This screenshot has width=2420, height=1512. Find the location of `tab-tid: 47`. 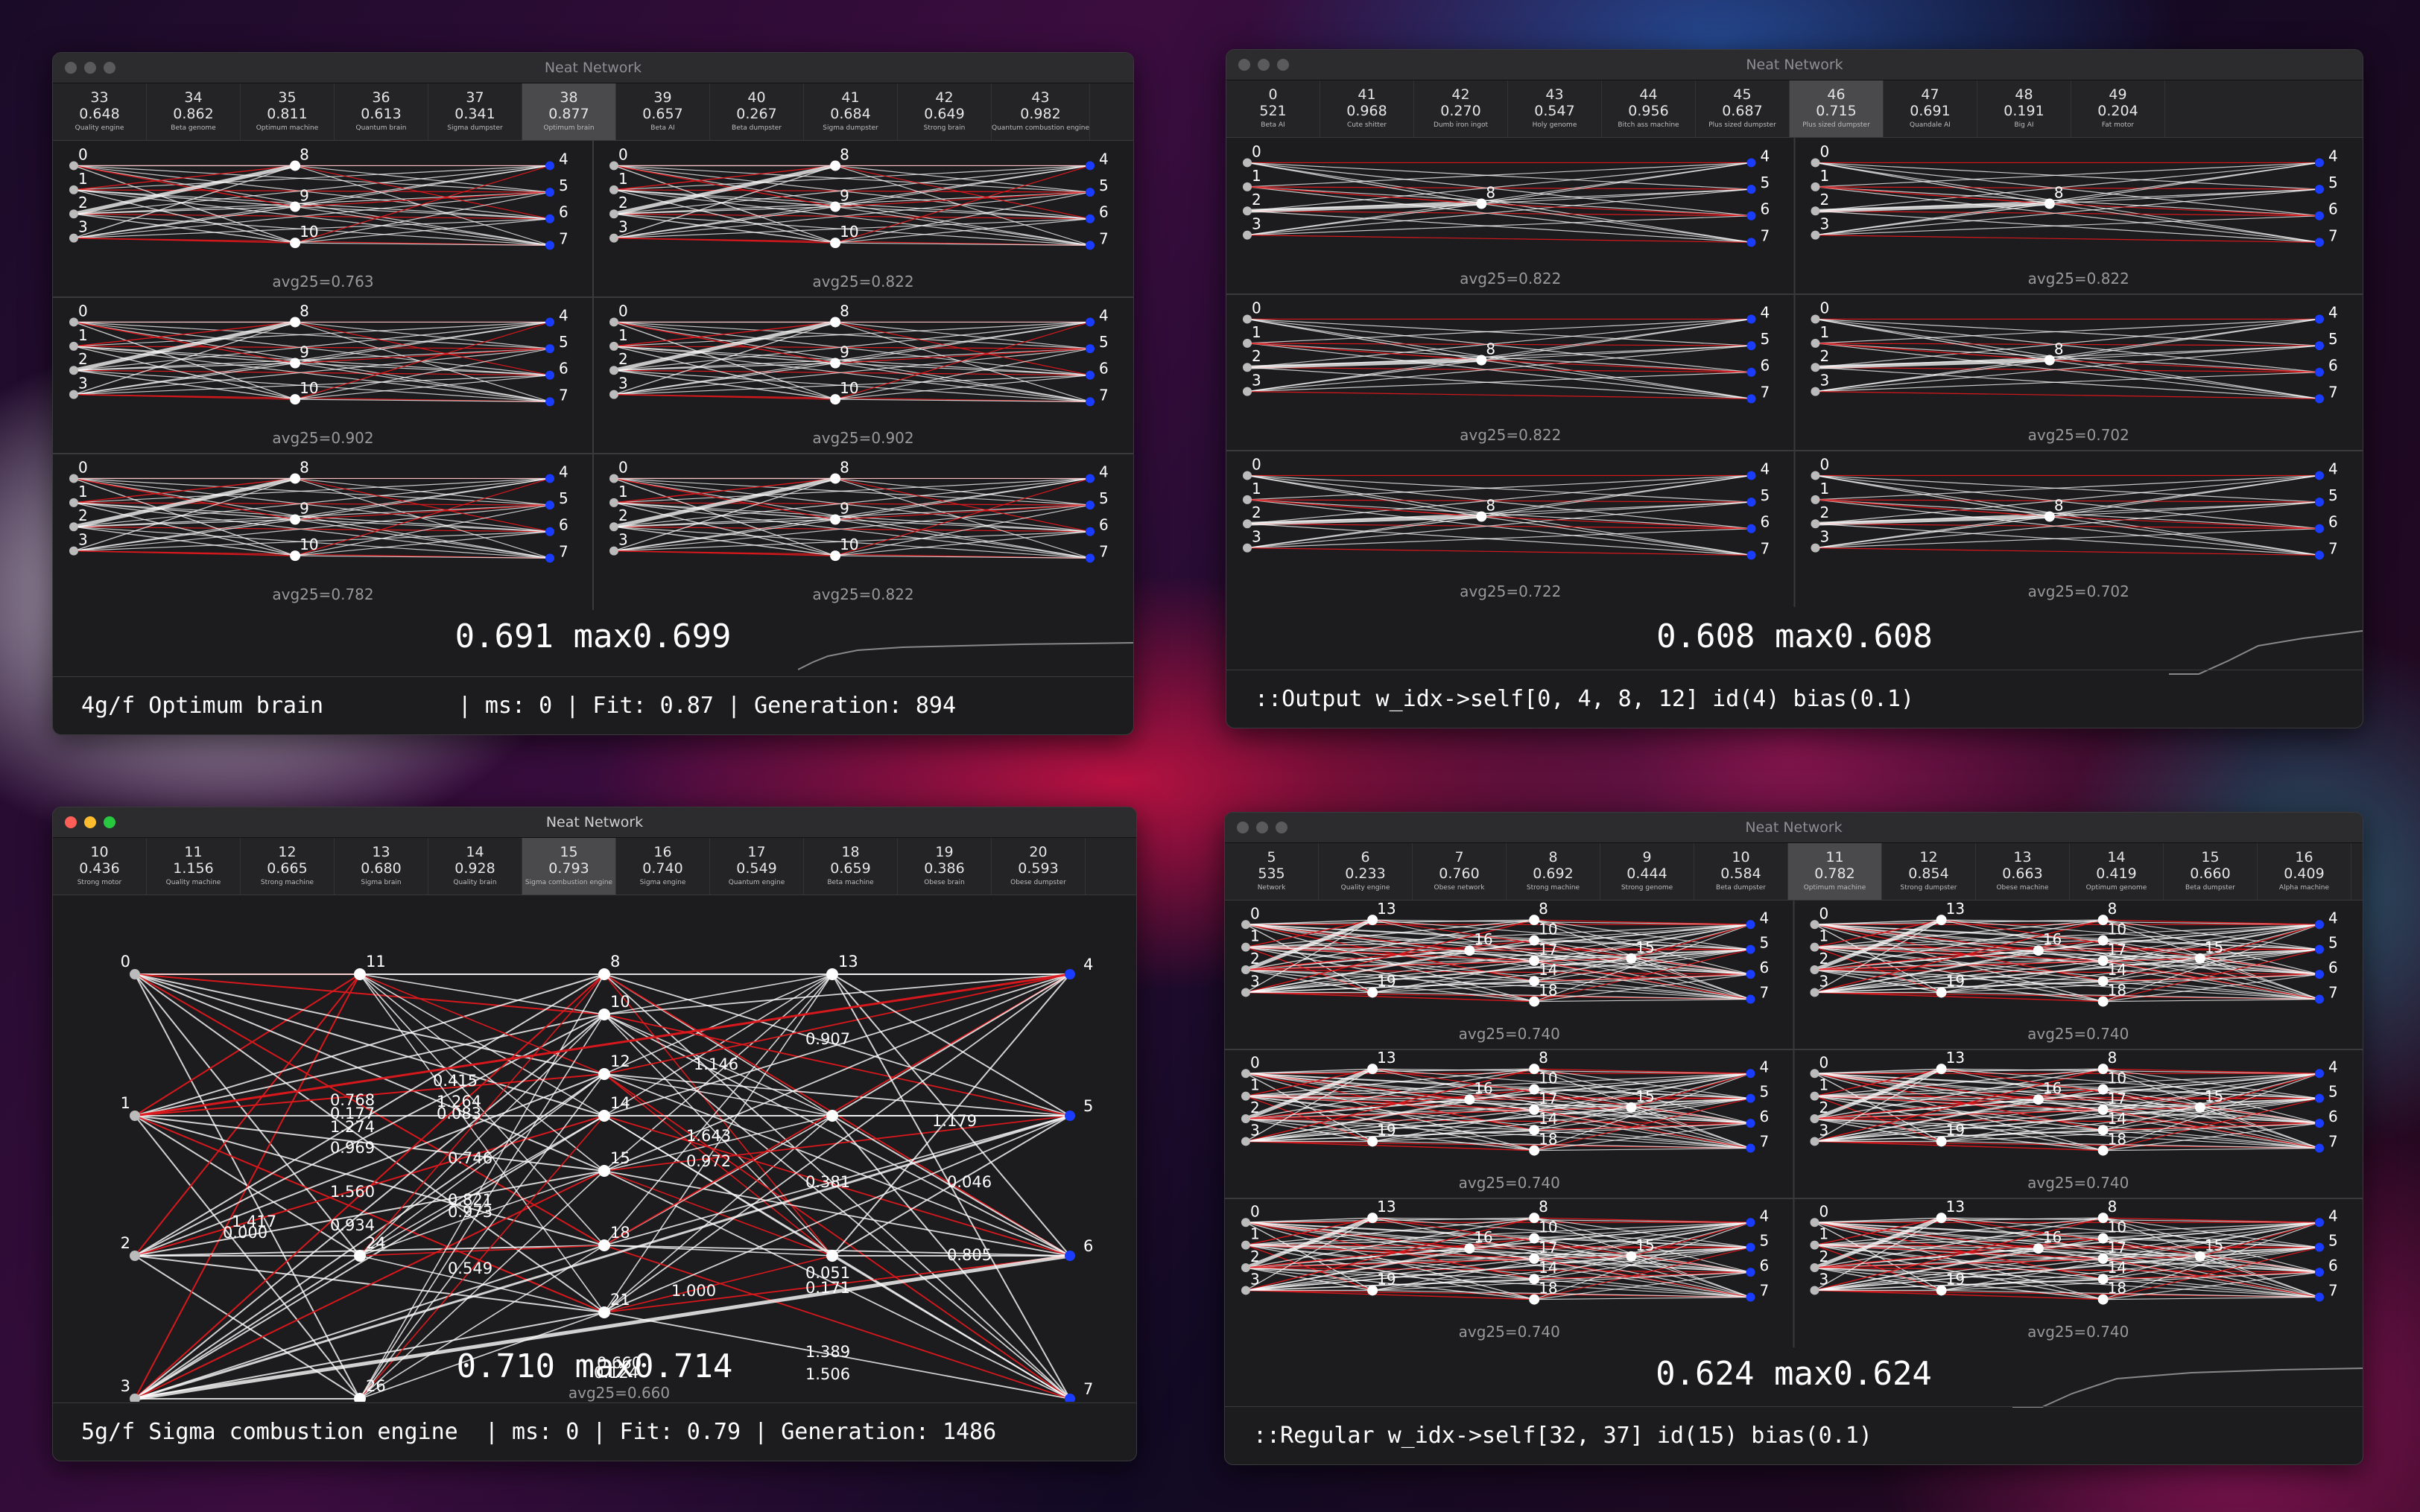

tab-tid: 47 is located at coordinates (1930, 94).